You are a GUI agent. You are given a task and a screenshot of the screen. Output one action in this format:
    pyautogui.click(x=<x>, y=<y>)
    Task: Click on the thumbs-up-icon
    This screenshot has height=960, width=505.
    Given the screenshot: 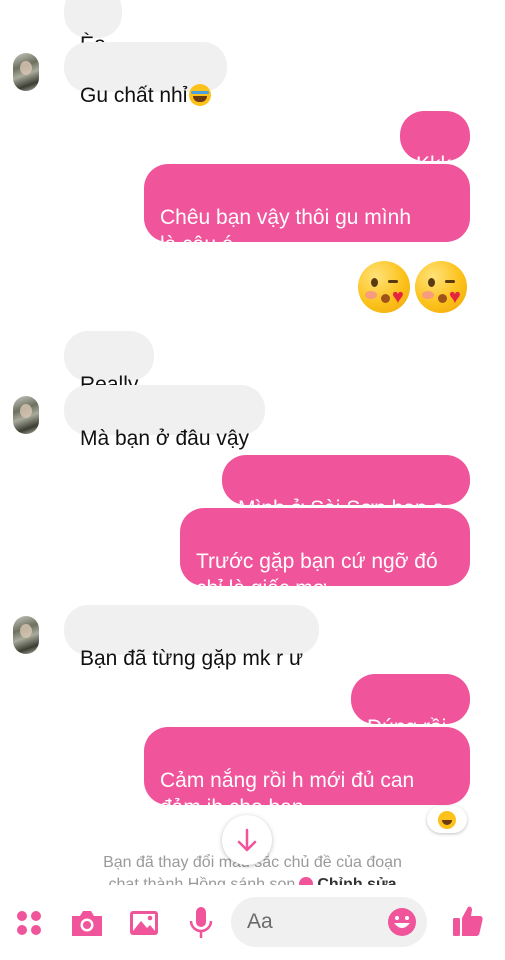 What is the action you would take?
    pyautogui.click(x=468, y=921)
    